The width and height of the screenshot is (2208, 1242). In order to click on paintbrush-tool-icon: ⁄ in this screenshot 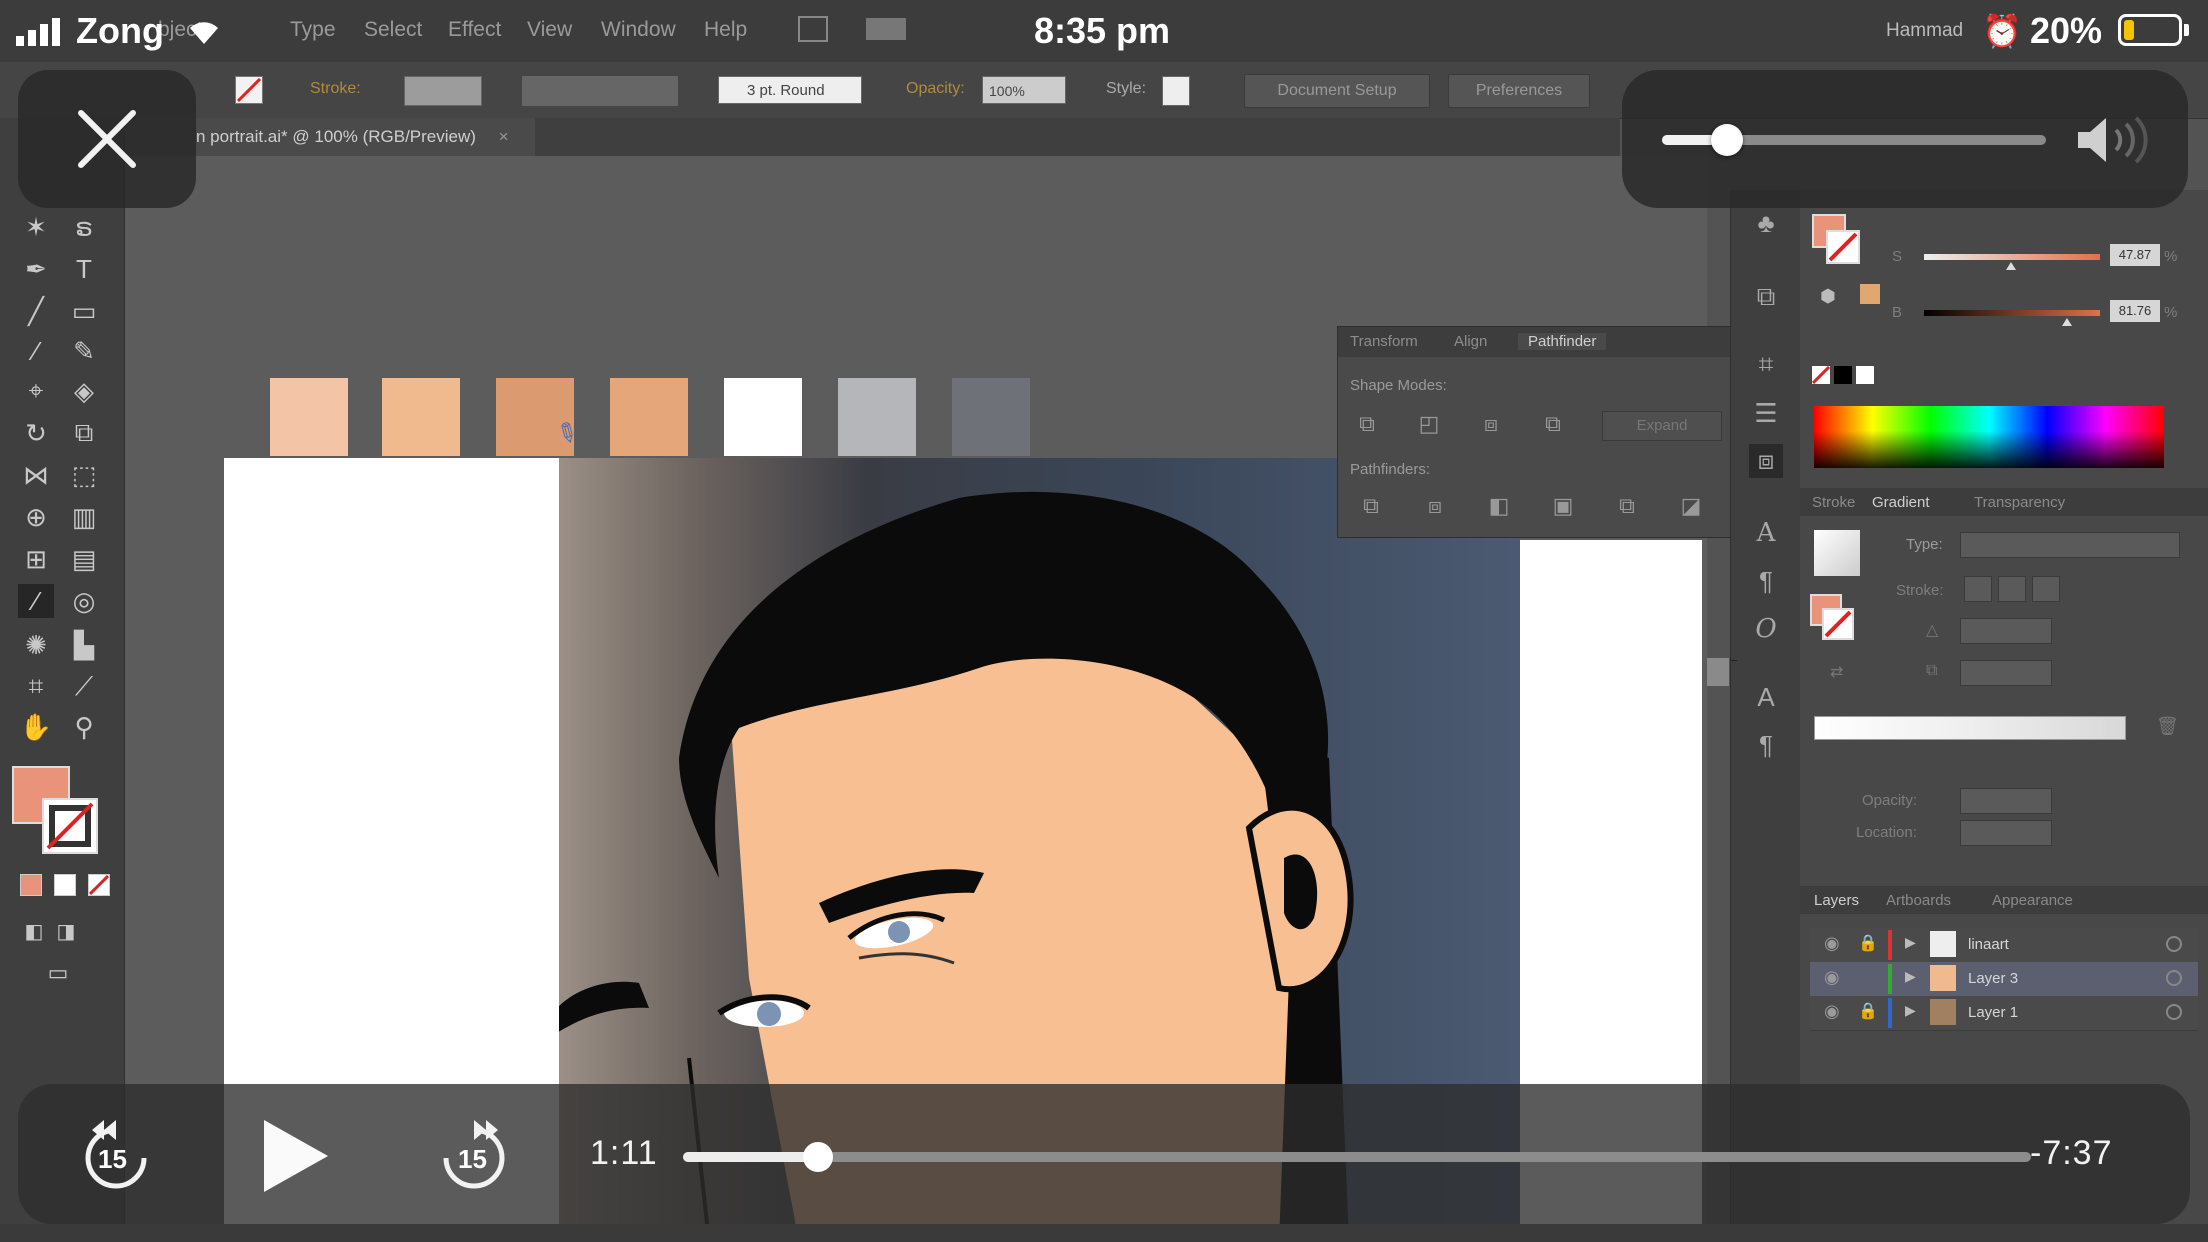, I will do `click(36, 351)`.